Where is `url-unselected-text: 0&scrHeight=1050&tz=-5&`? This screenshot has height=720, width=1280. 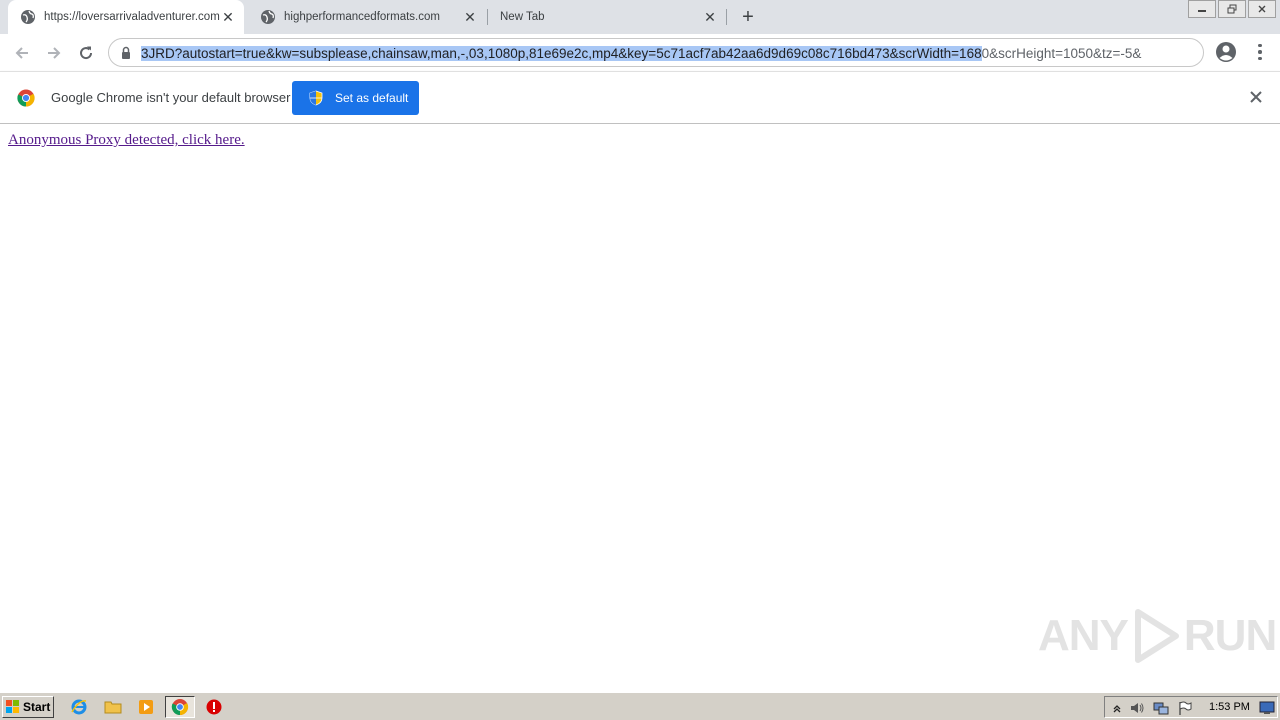
url-unselected-text: 0&scrHeight=1050&tz=-5& is located at coordinates (1061, 53).